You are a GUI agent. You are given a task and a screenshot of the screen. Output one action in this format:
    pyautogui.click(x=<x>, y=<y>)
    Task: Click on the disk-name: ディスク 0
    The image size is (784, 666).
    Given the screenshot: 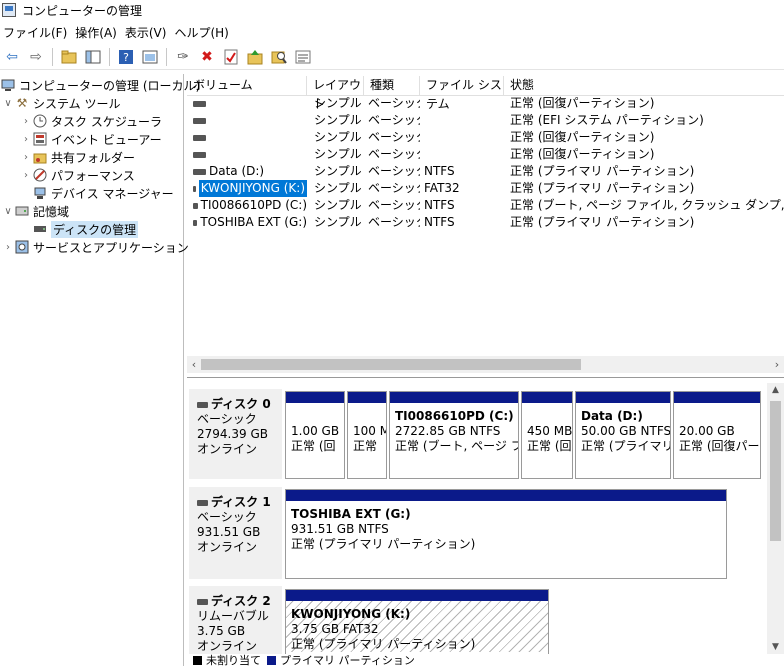 What is the action you would take?
    pyautogui.click(x=241, y=404)
    